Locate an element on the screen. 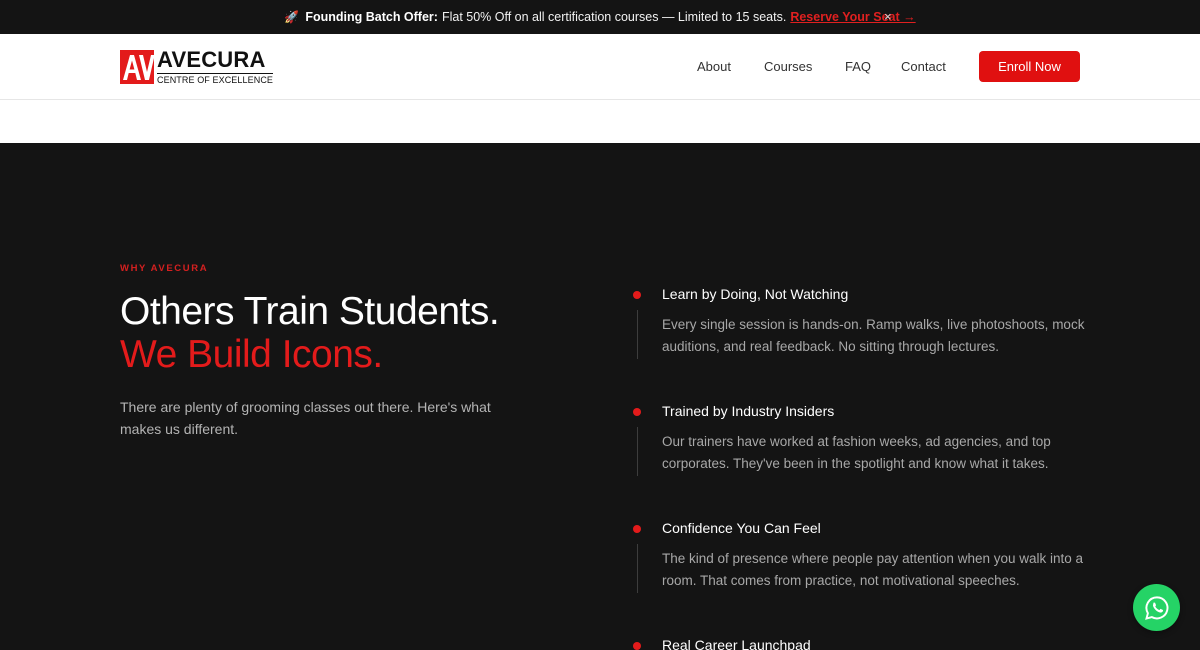 Image resolution: width=1200 pixels, height=650 pixels. section-headline: Others Train Students. We Build Icons. is located at coordinates (310, 333).